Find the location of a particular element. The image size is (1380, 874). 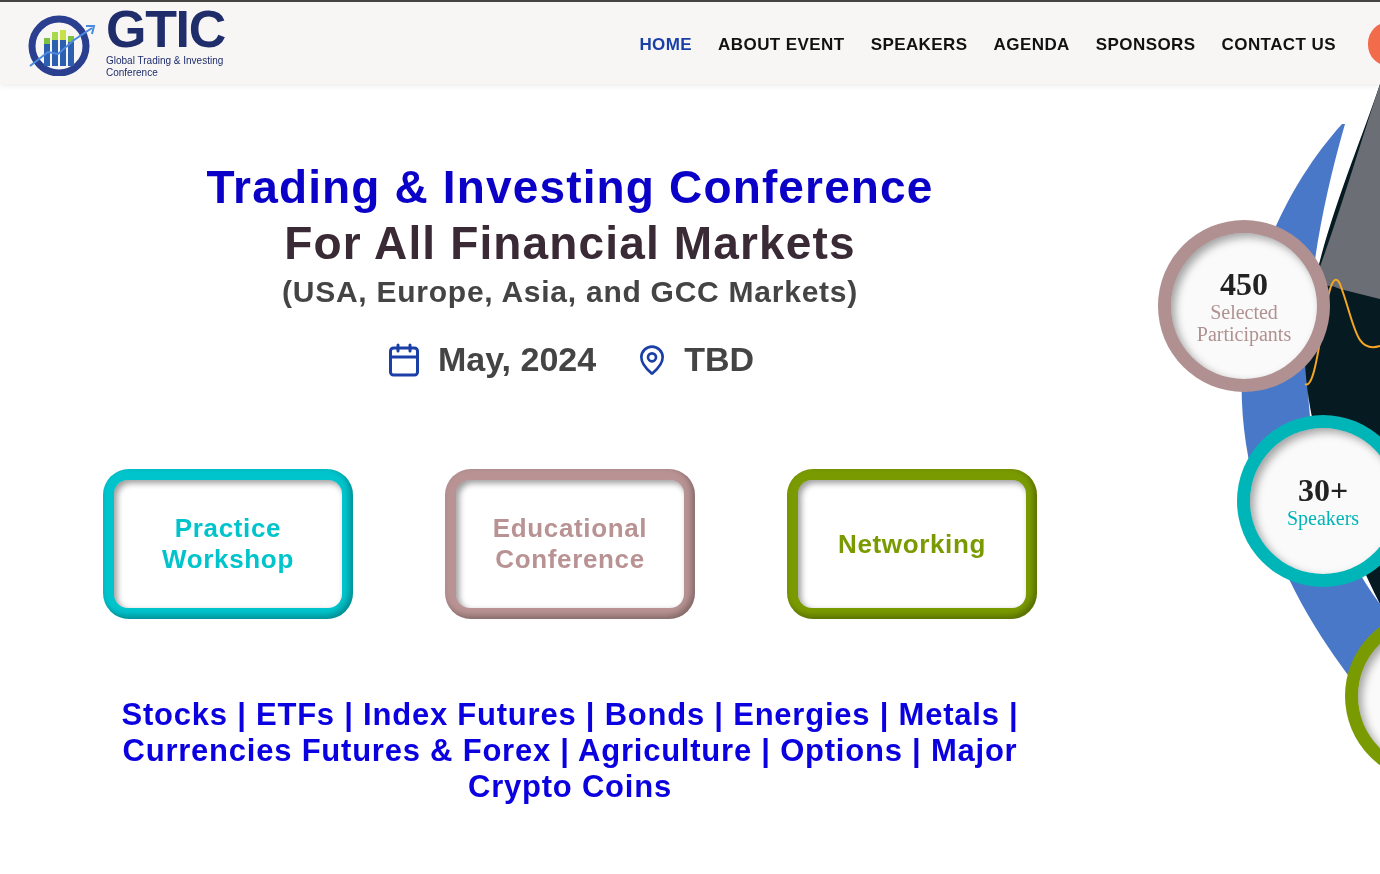

nav-link: AGENDA is located at coordinates (1031, 45).